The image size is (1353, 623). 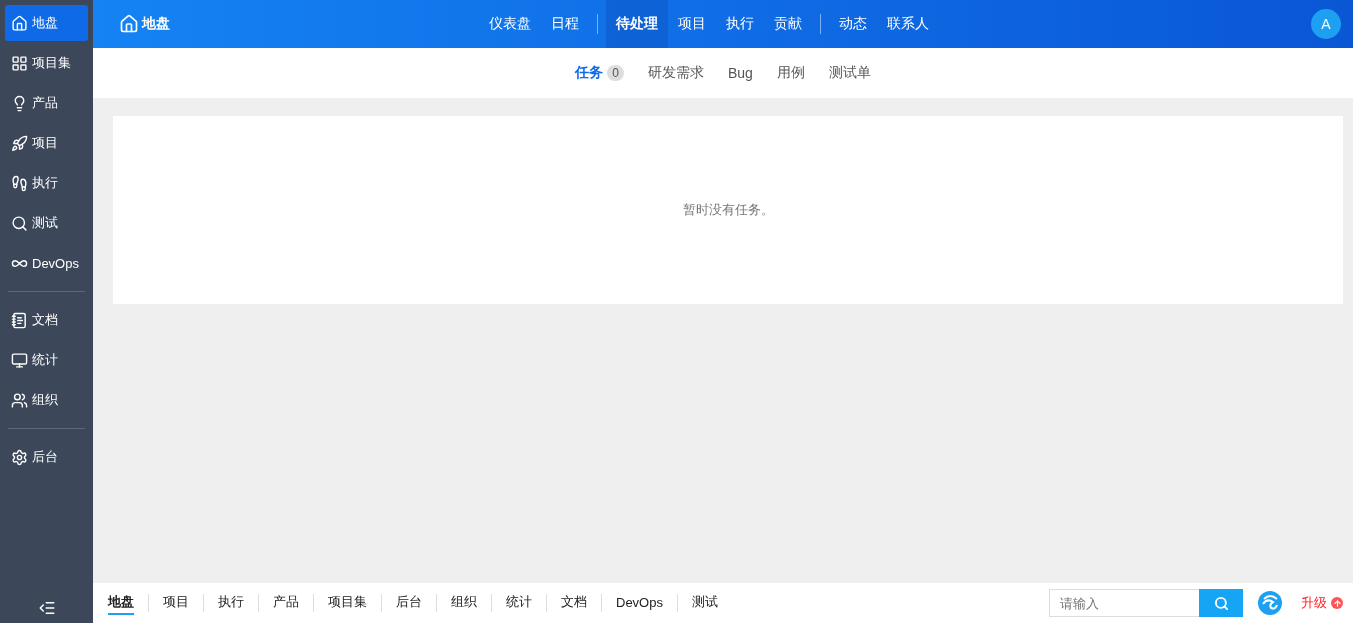 I want to click on sub-tab: Bug, so click(x=740, y=73).